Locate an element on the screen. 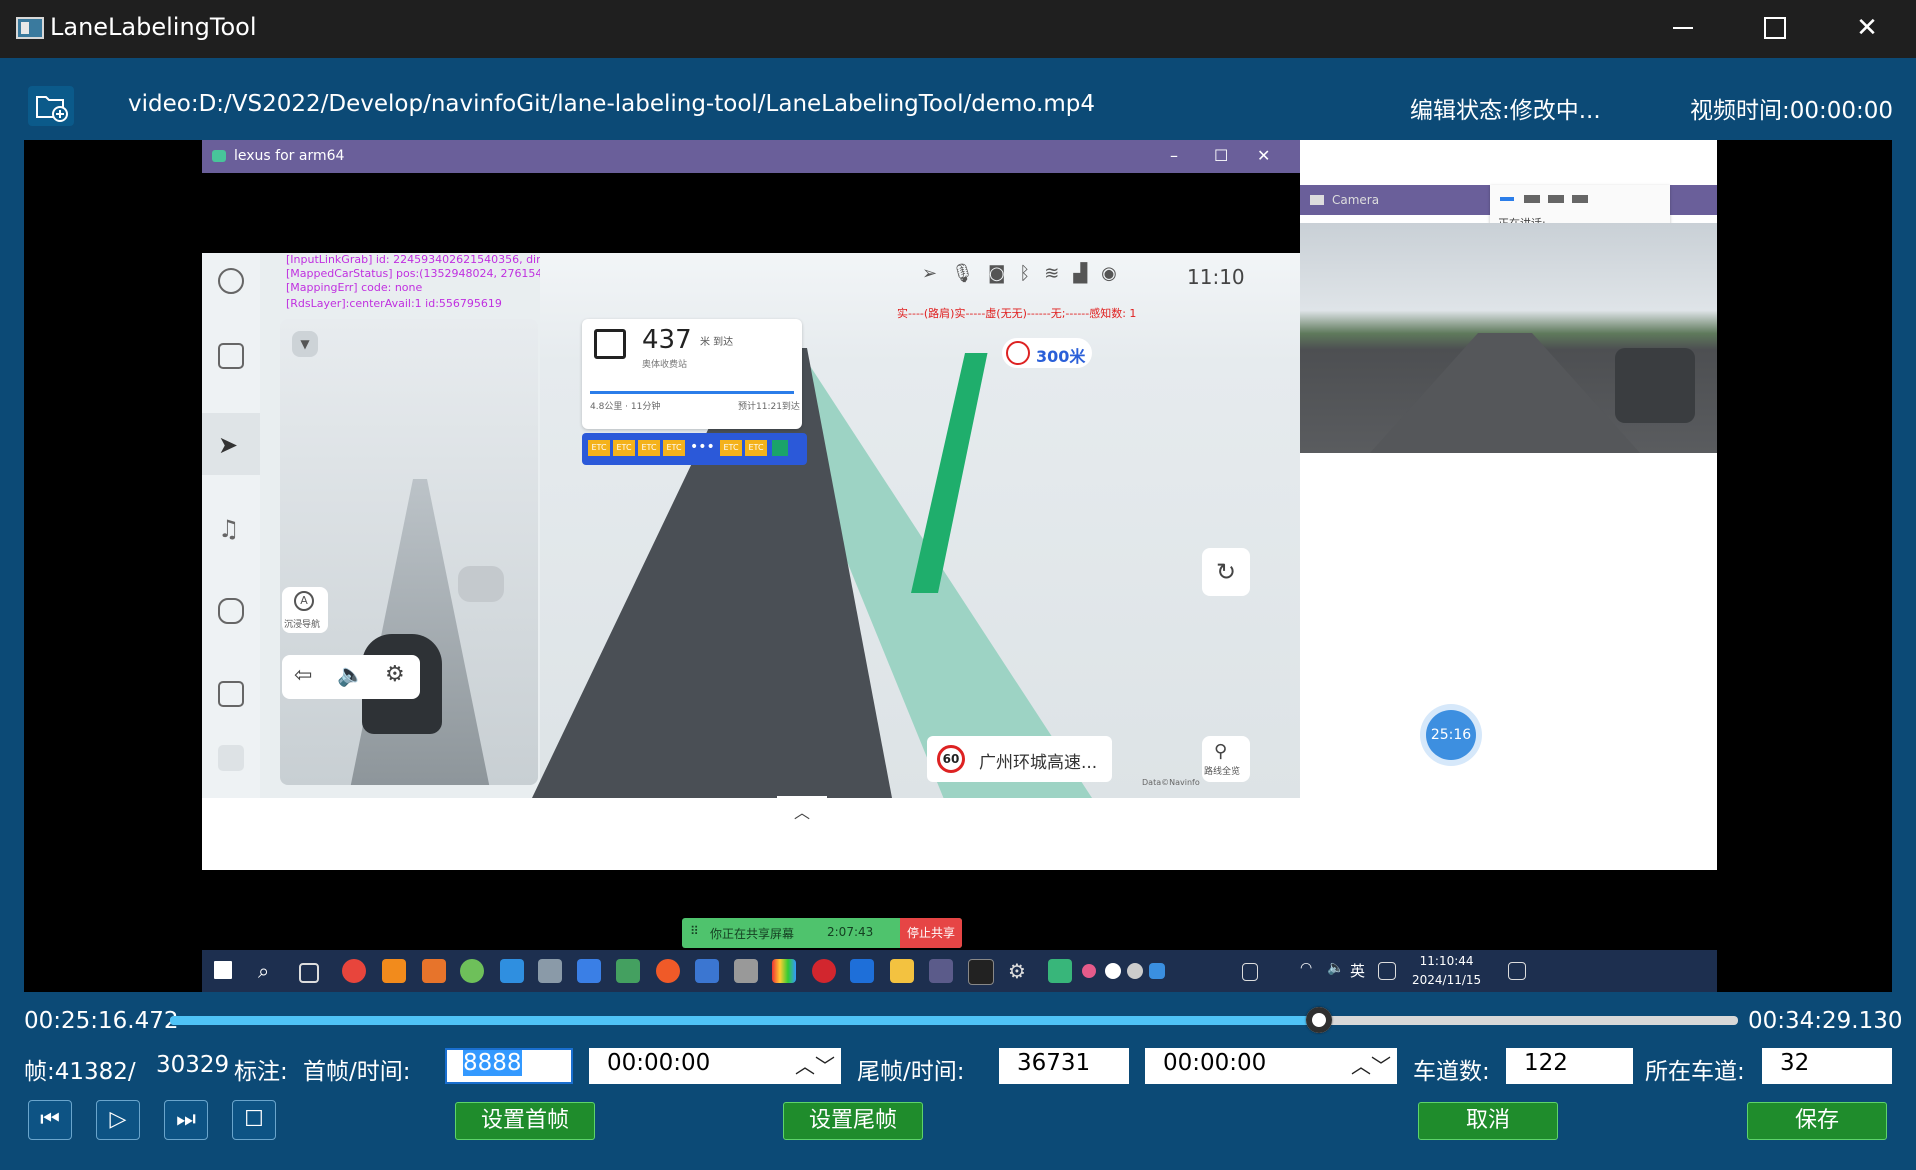 Image resolution: width=1916 pixels, height=1170 pixels. speed-camera-distance: 300米 is located at coordinates (1061, 356).